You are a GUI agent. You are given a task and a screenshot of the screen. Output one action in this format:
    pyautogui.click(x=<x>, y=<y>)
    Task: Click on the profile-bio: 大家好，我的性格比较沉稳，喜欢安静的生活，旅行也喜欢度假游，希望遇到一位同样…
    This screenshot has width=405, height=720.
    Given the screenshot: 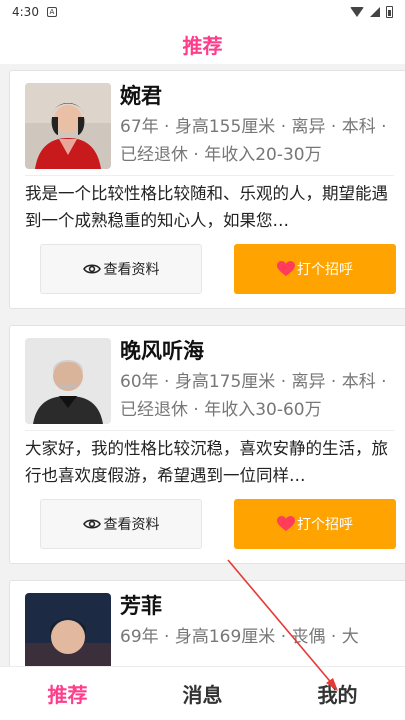 What is the action you would take?
    pyautogui.click(x=206, y=462)
    